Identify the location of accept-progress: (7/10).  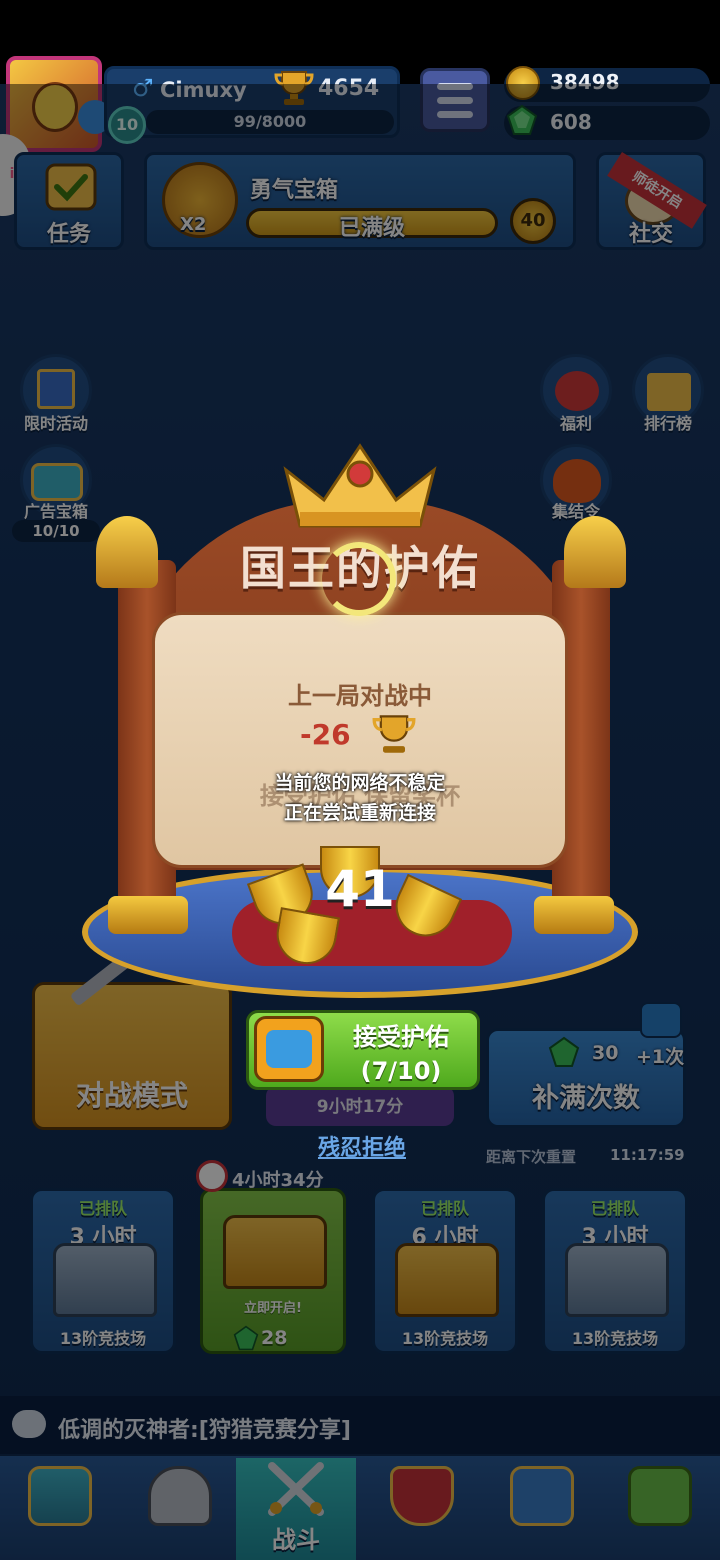
(401, 1071).